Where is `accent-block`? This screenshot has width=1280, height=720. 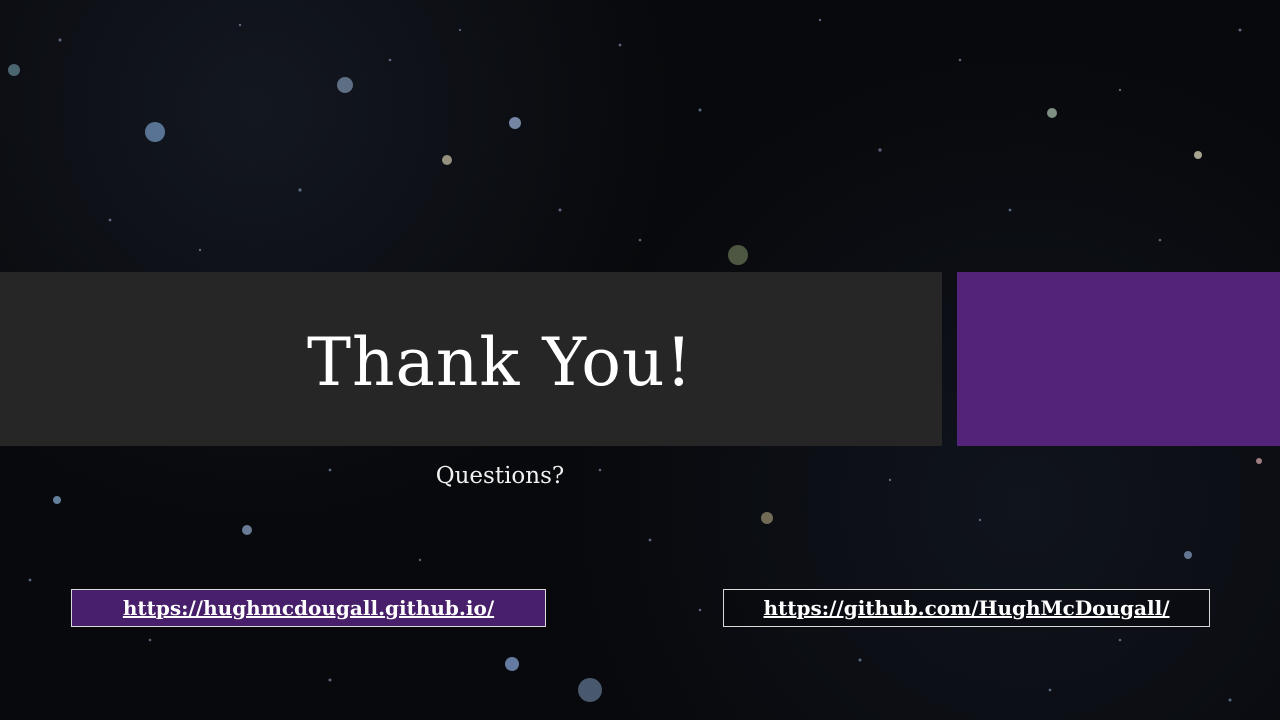 accent-block is located at coordinates (1118, 359).